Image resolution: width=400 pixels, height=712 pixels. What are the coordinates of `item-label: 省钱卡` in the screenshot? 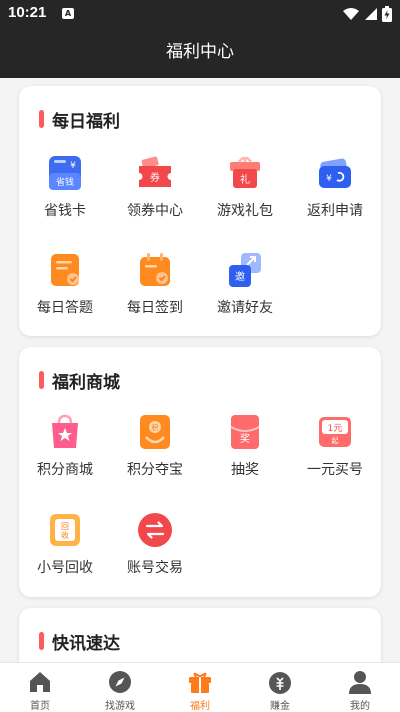 It's located at (65, 211).